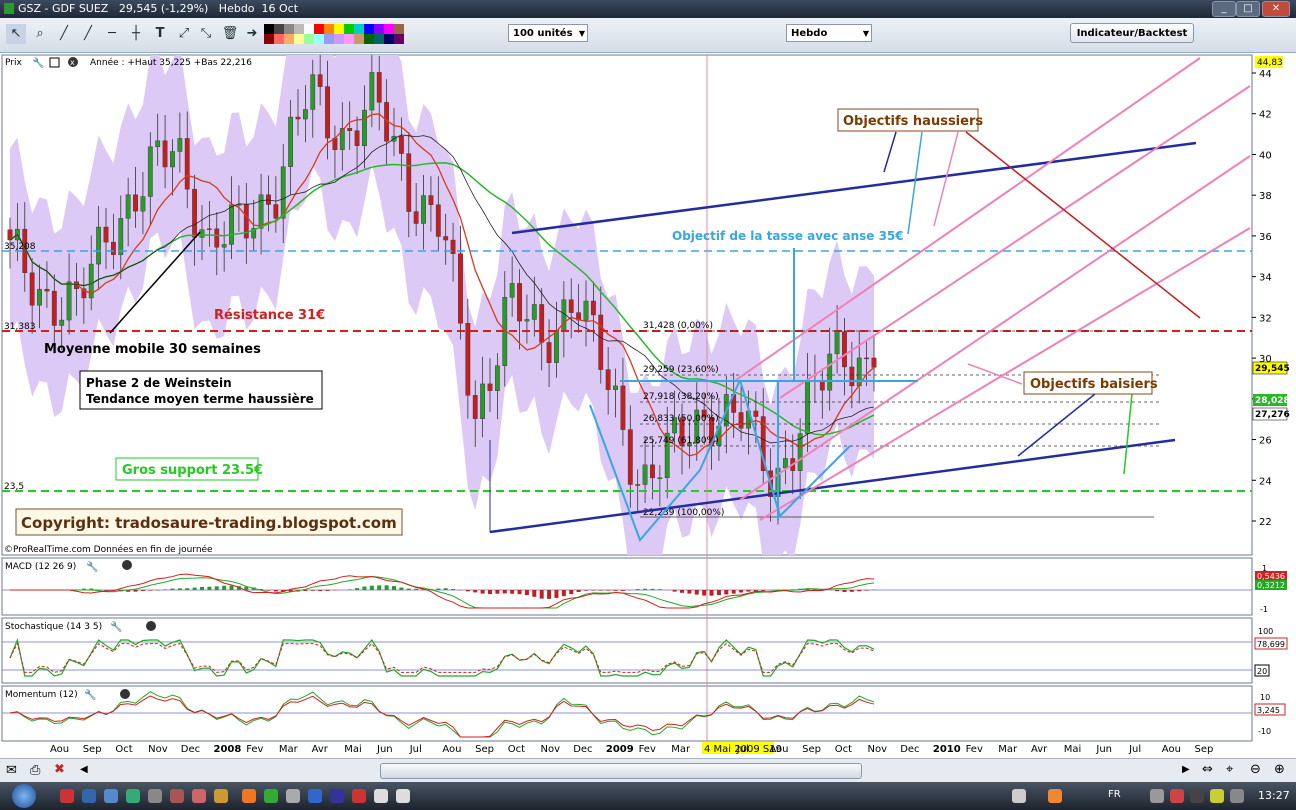 The width and height of the screenshot is (1296, 810). Describe the element at coordinates (136, 34) in the screenshot. I see `vertical-line-icon: ┼` at that location.